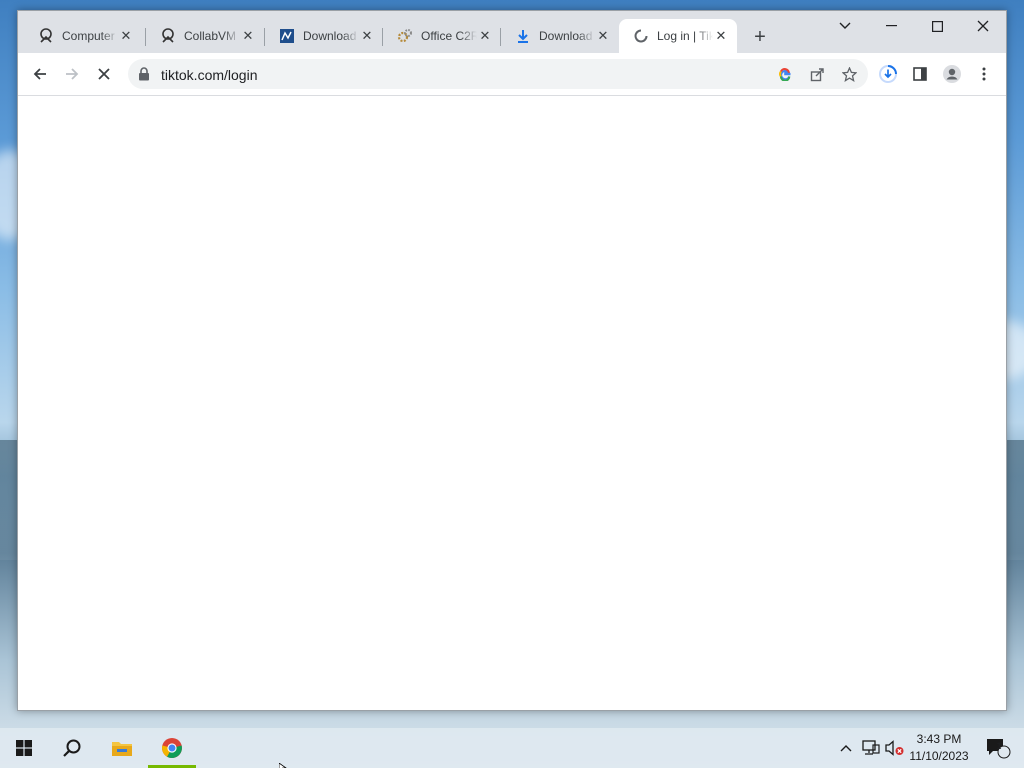 The height and width of the screenshot is (768, 1024). I want to click on chrome-icon, so click(172, 748).